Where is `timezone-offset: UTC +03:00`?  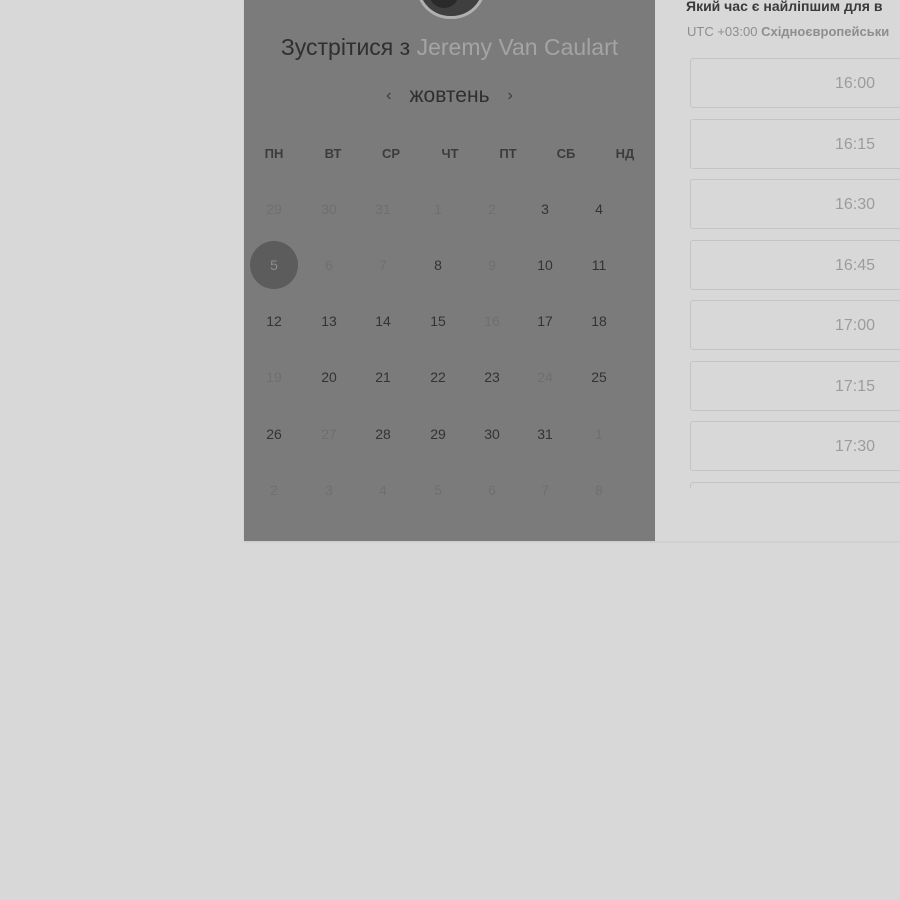
timezone-offset: UTC +03:00 is located at coordinates (722, 31).